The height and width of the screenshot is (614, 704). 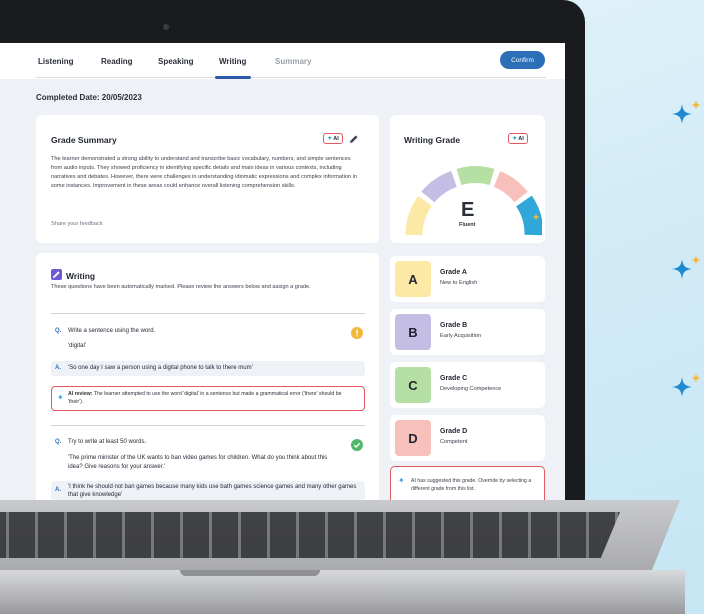 I want to click on check-icon, so click(x=357, y=445).